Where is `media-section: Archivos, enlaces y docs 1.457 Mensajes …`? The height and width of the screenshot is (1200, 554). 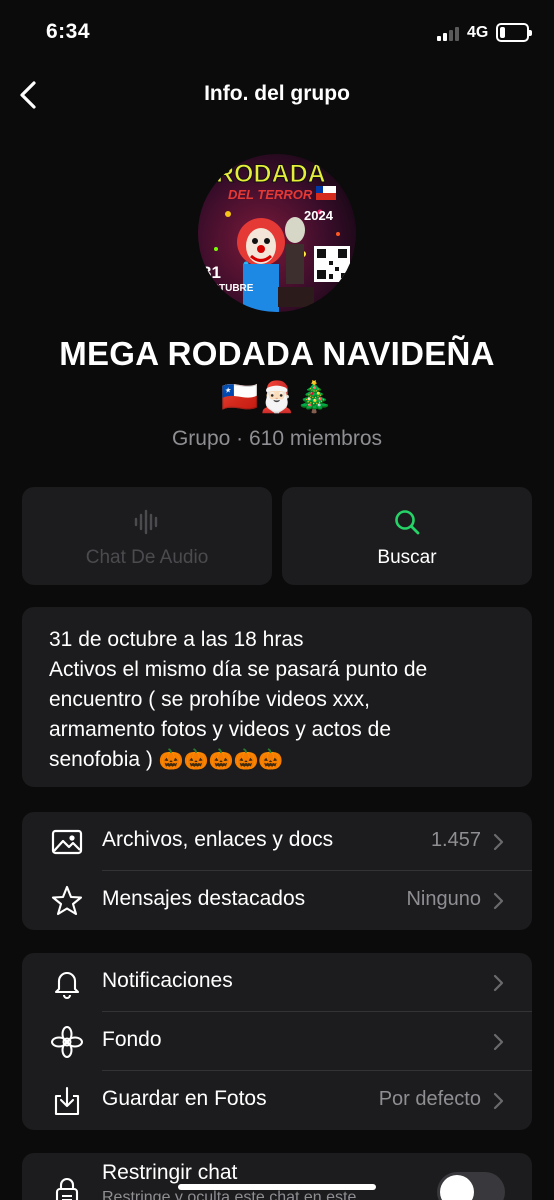 media-section: Archivos, enlaces y docs 1.457 Mensajes … is located at coordinates (277, 871).